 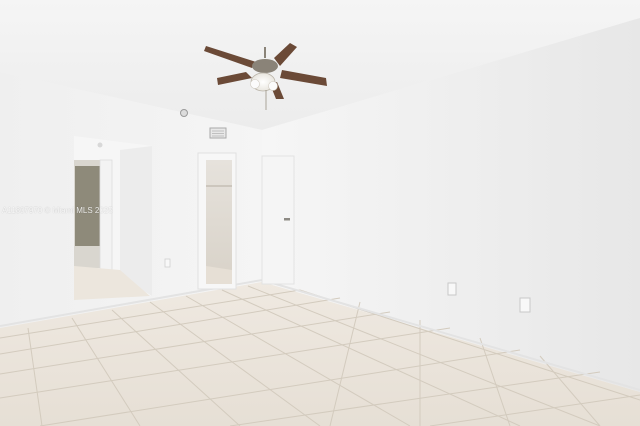 What do you see at coordinates (57, 210) in the screenshot?
I see `mls-watermark: A11807970 © Miami MLS 2025` at bounding box center [57, 210].